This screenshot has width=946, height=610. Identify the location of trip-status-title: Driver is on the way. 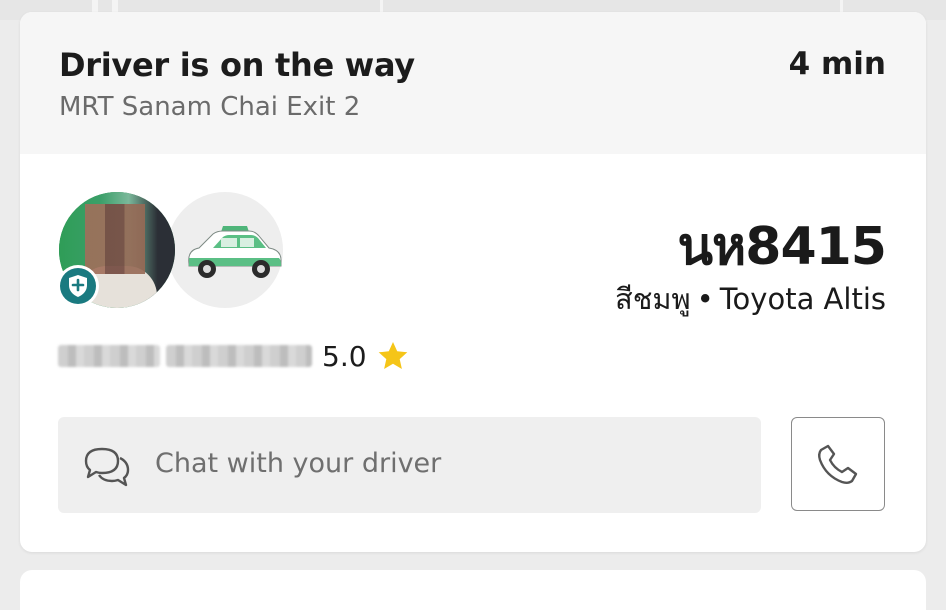
(237, 65).